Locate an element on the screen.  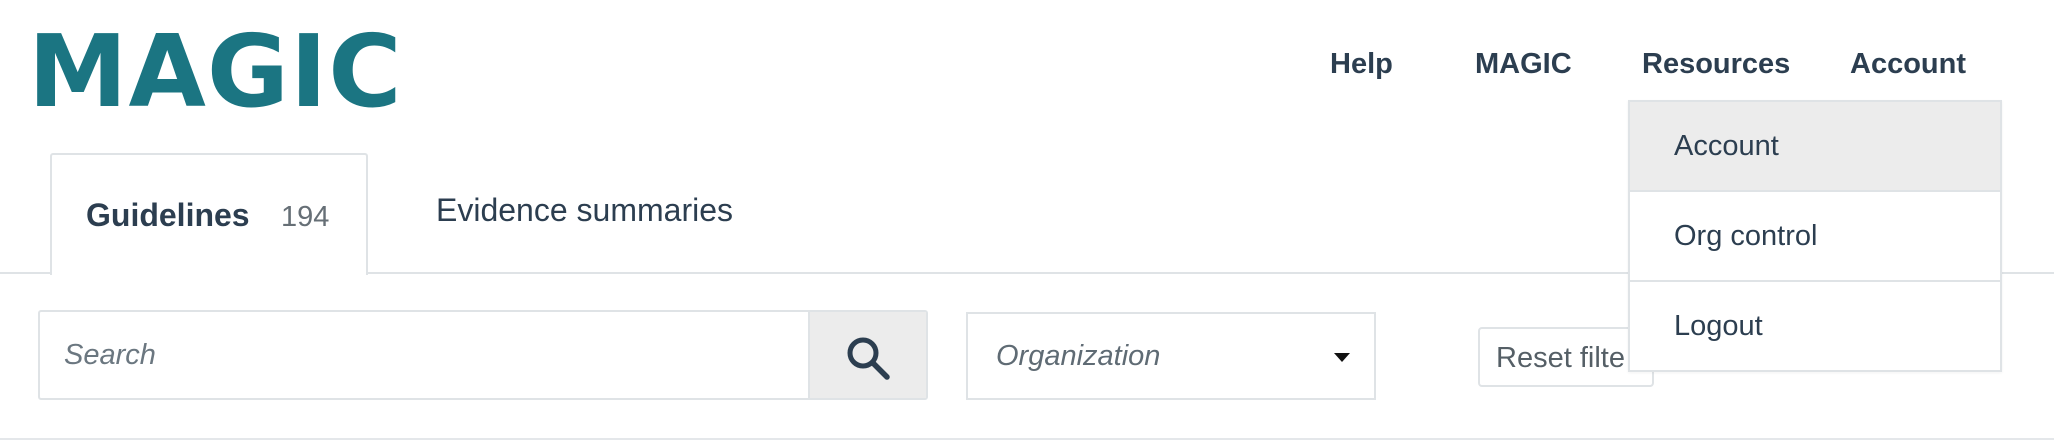
menu-item-org-control: Org control is located at coordinates (1815, 236).